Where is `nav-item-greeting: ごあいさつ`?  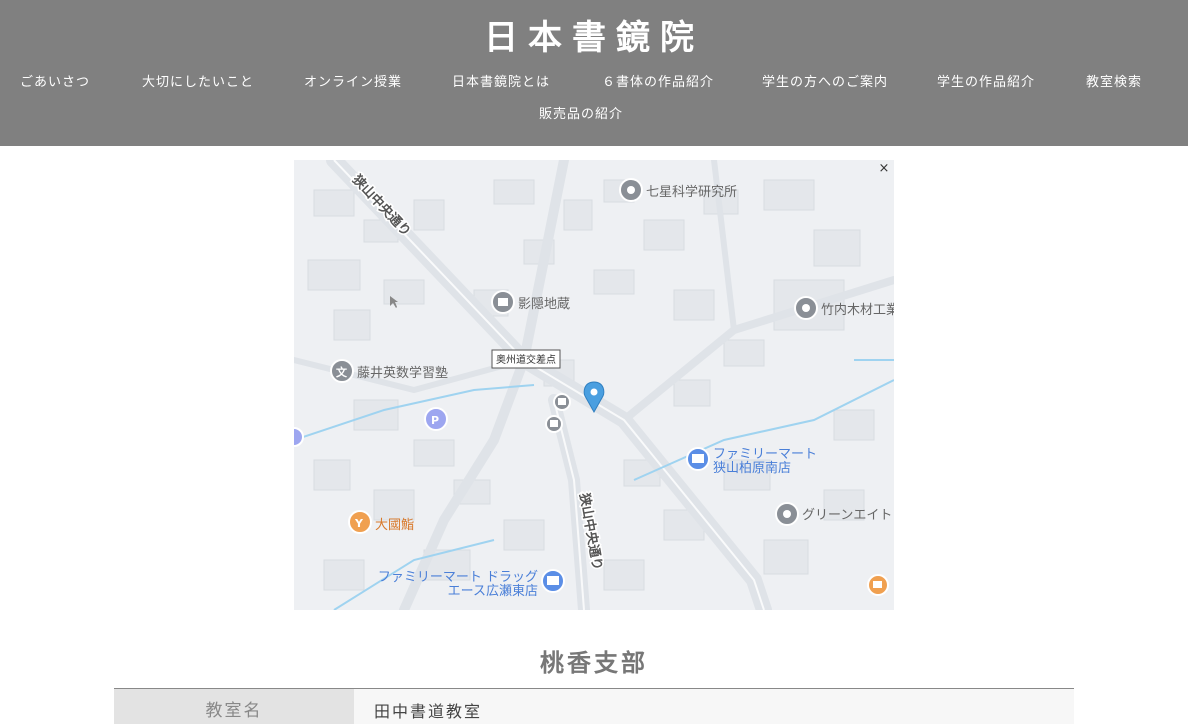
nav-item-greeting: ごあいさつ is located at coordinates (55, 83).